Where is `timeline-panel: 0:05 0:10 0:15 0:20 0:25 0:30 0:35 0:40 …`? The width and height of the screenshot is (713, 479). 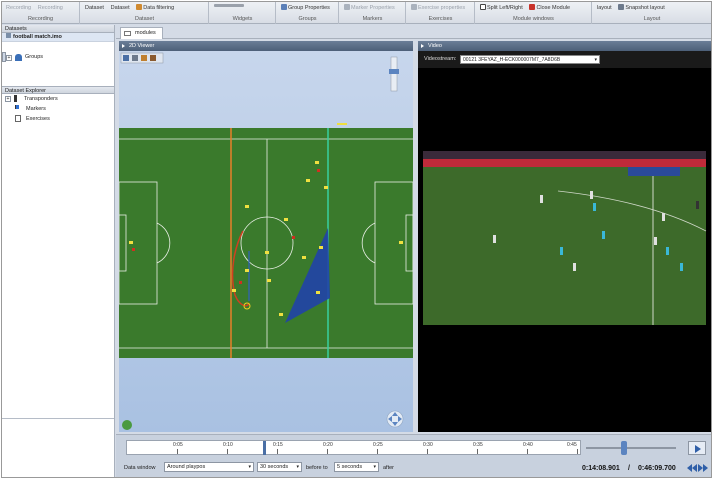 timeline-panel: 0:05 0:10 0:15 0:20 0:25 0:30 0:35 0:40 … is located at coordinates (413, 455).